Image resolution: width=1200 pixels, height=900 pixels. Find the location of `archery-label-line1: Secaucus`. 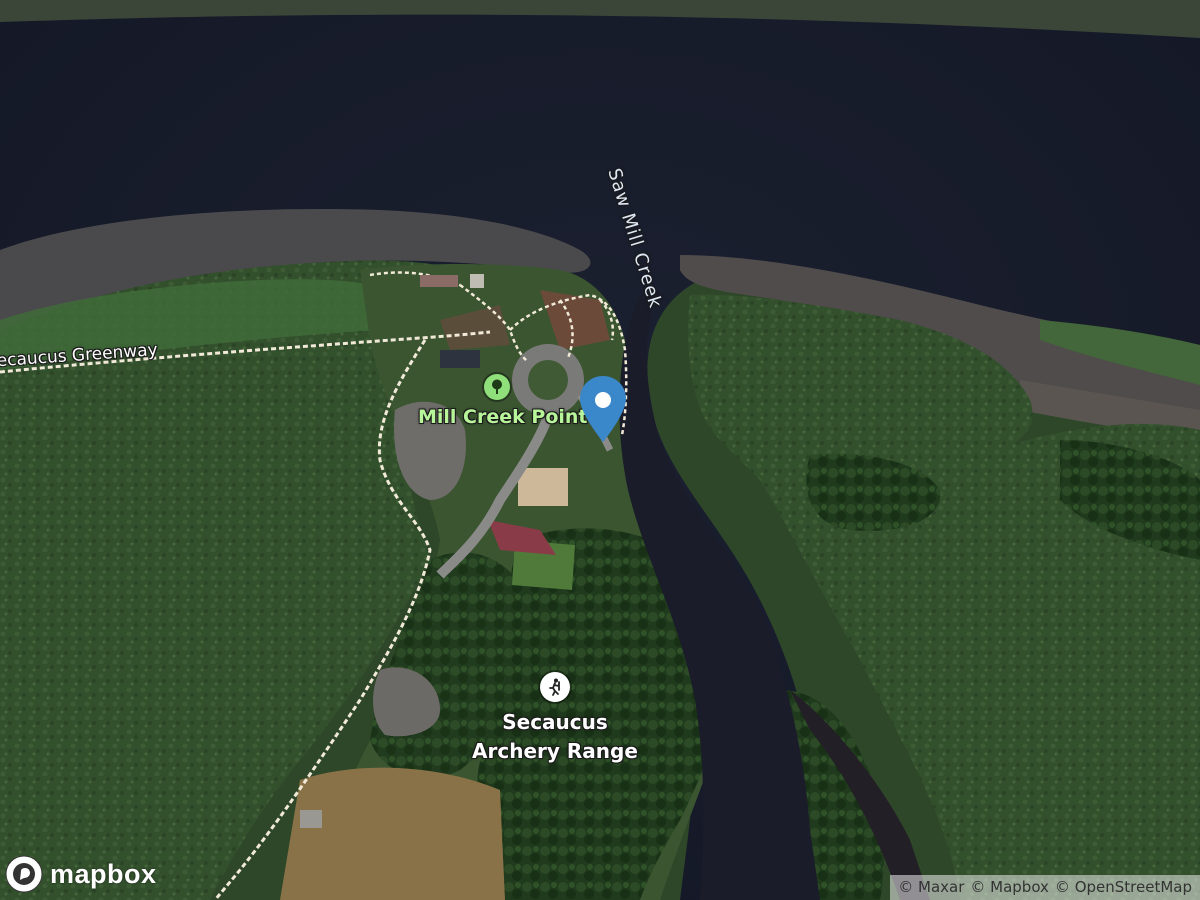

archery-label-line1: Secaucus is located at coordinates (555, 722).